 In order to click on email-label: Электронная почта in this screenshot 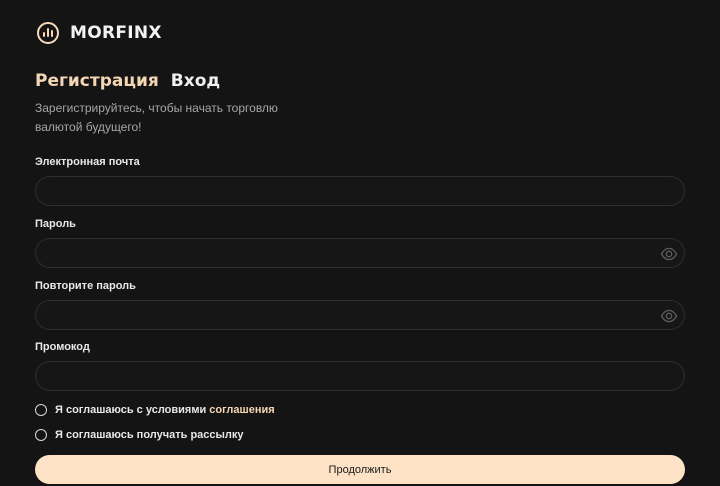, I will do `click(87, 162)`.